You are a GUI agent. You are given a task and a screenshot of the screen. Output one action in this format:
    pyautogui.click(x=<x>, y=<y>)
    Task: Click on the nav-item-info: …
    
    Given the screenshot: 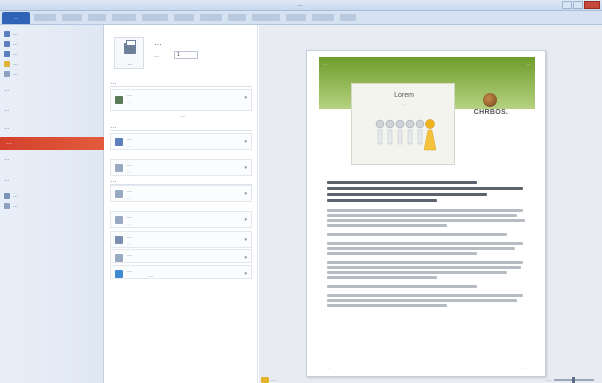 What is the action you would take?
    pyautogui.click(x=7, y=90)
    